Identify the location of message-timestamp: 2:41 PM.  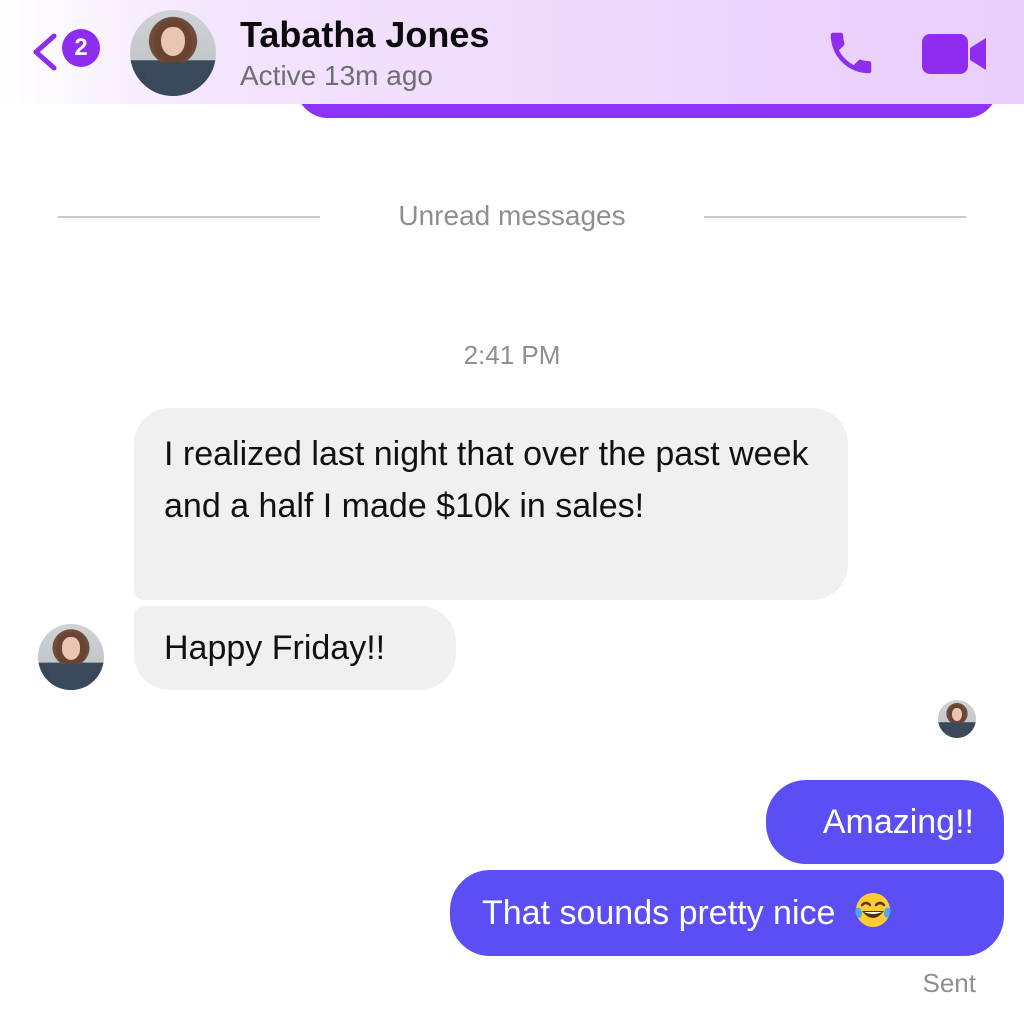
(512, 355).